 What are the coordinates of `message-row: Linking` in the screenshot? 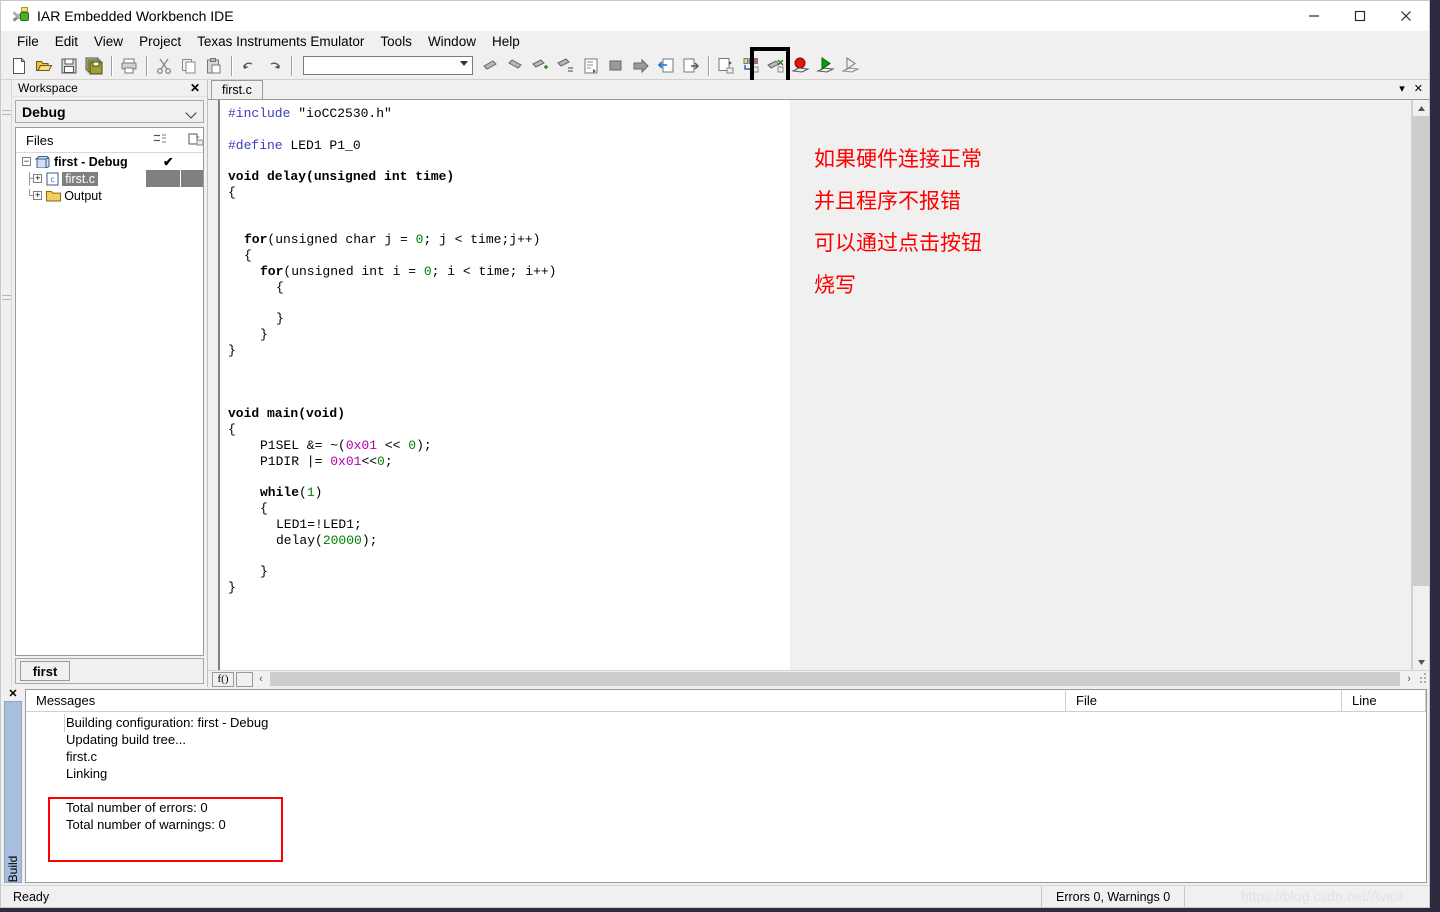 It's located at (726, 773).